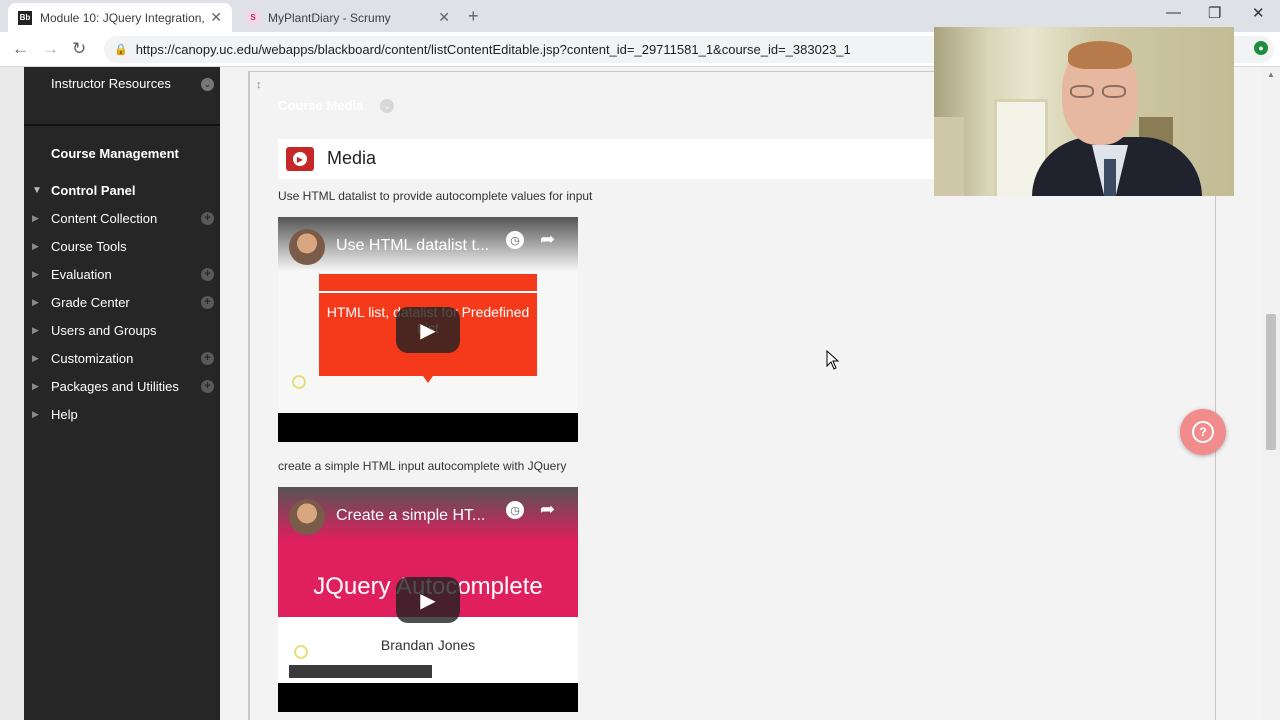 The width and height of the screenshot is (1280, 720). Describe the element at coordinates (1100, 55) in the screenshot. I see `webcam-person-hair` at that location.